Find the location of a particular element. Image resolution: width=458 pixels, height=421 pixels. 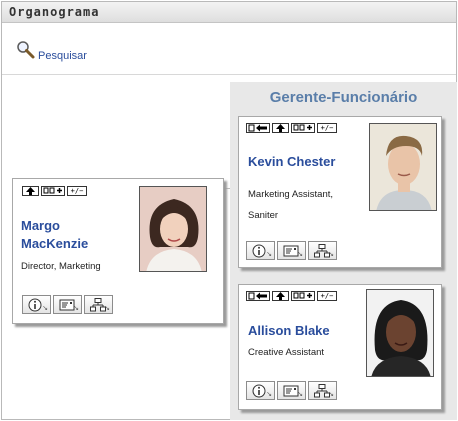

panel-title: Gerente-Funcionário is located at coordinates (343, 97).